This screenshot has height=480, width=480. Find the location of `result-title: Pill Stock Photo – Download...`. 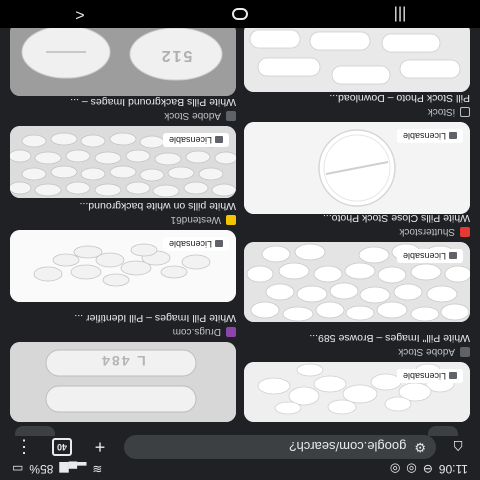

result-title: Pill Stock Photo – Download... is located at coordinates (357, 97).